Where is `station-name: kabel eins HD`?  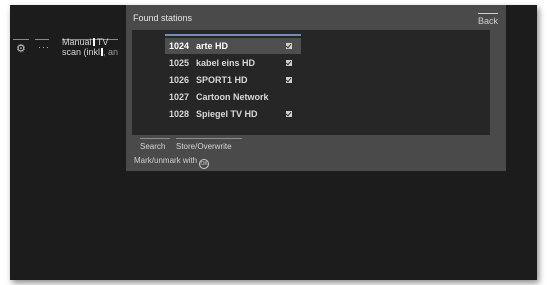 station-name: kabel eins HD is located at coordinates (226, 63).